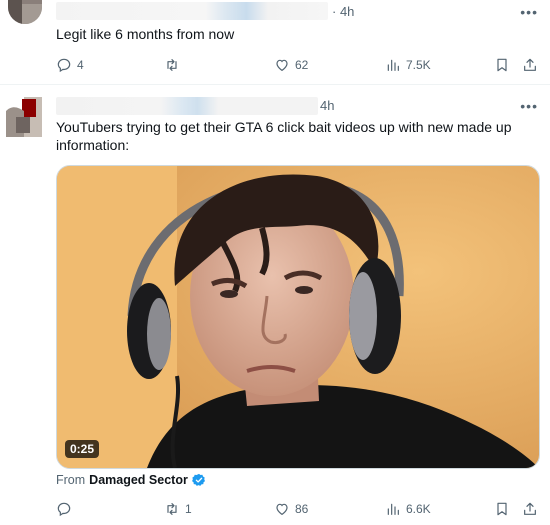 The width and height of the screenshot is (550, 525). What do you see at coordinates (291, 65) in the screenshot?
I see `like-button: 62` at bounding box center [291, 65].